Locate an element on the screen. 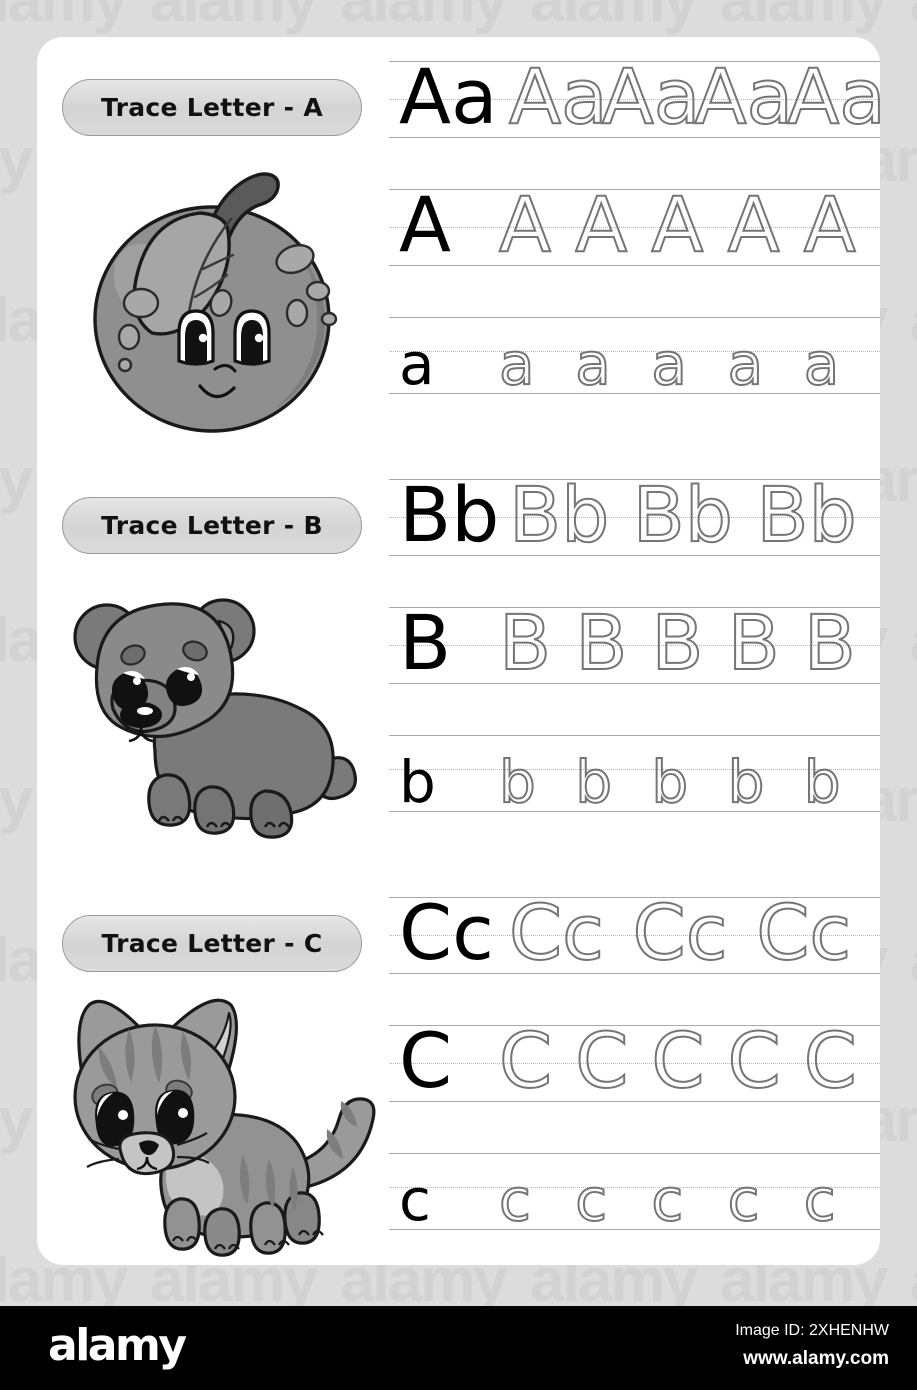 The width and height of the screenshot is (917, 1390). title-pill-b: Trace Letter - B is located at coordinates (212, 525).